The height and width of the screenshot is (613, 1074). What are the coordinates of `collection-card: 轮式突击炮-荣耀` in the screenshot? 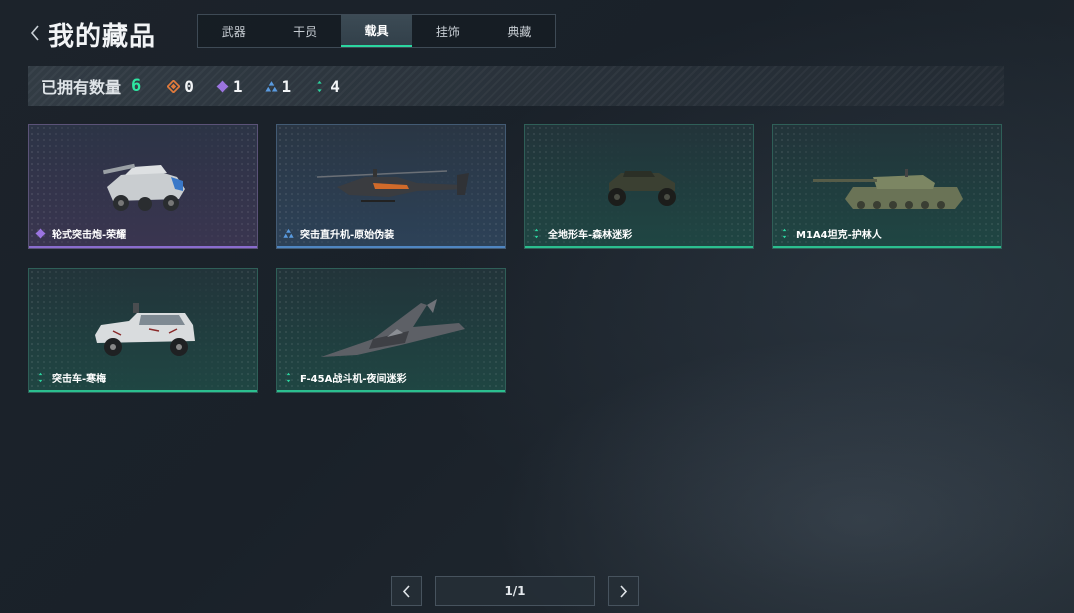 It's located at (143, 186).